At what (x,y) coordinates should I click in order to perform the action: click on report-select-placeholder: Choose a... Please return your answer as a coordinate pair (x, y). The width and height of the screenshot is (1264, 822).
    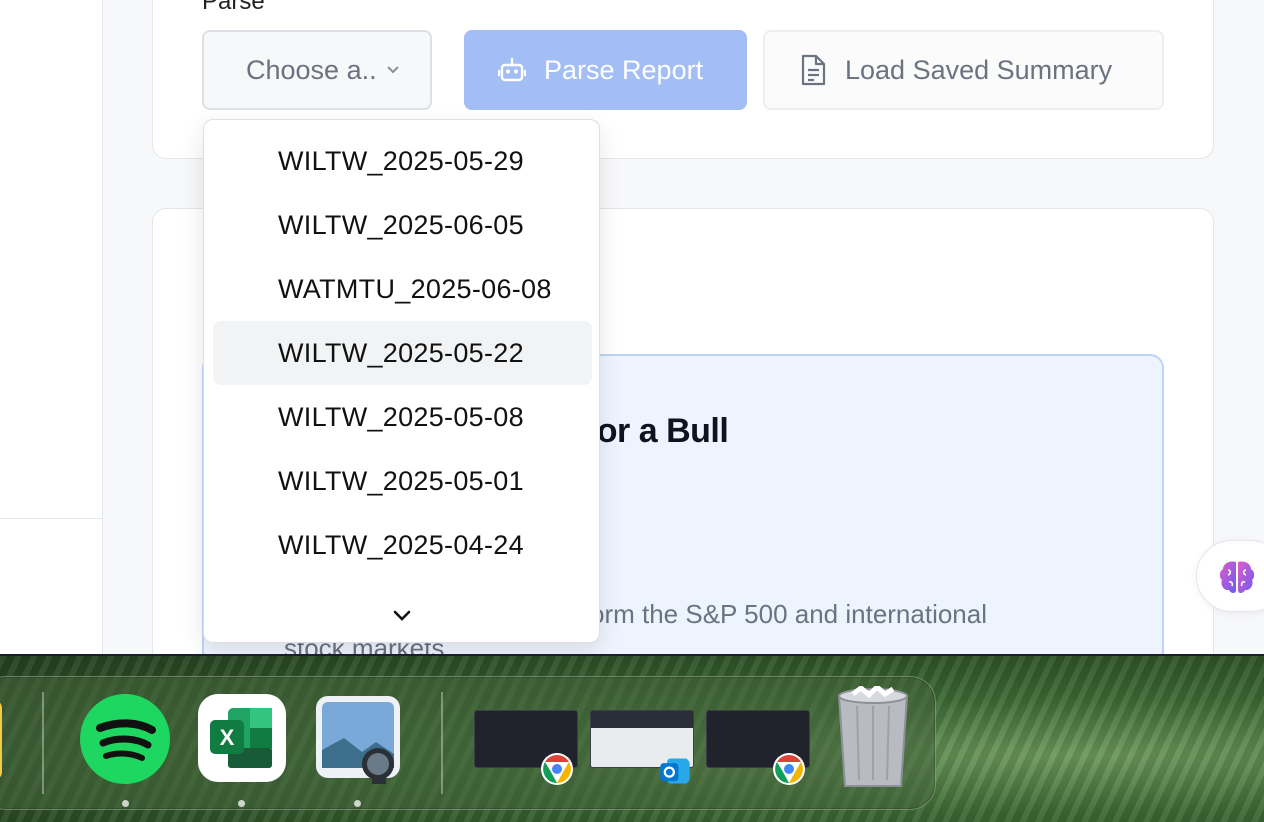
    Looking at the image, I should click on (311, 69).